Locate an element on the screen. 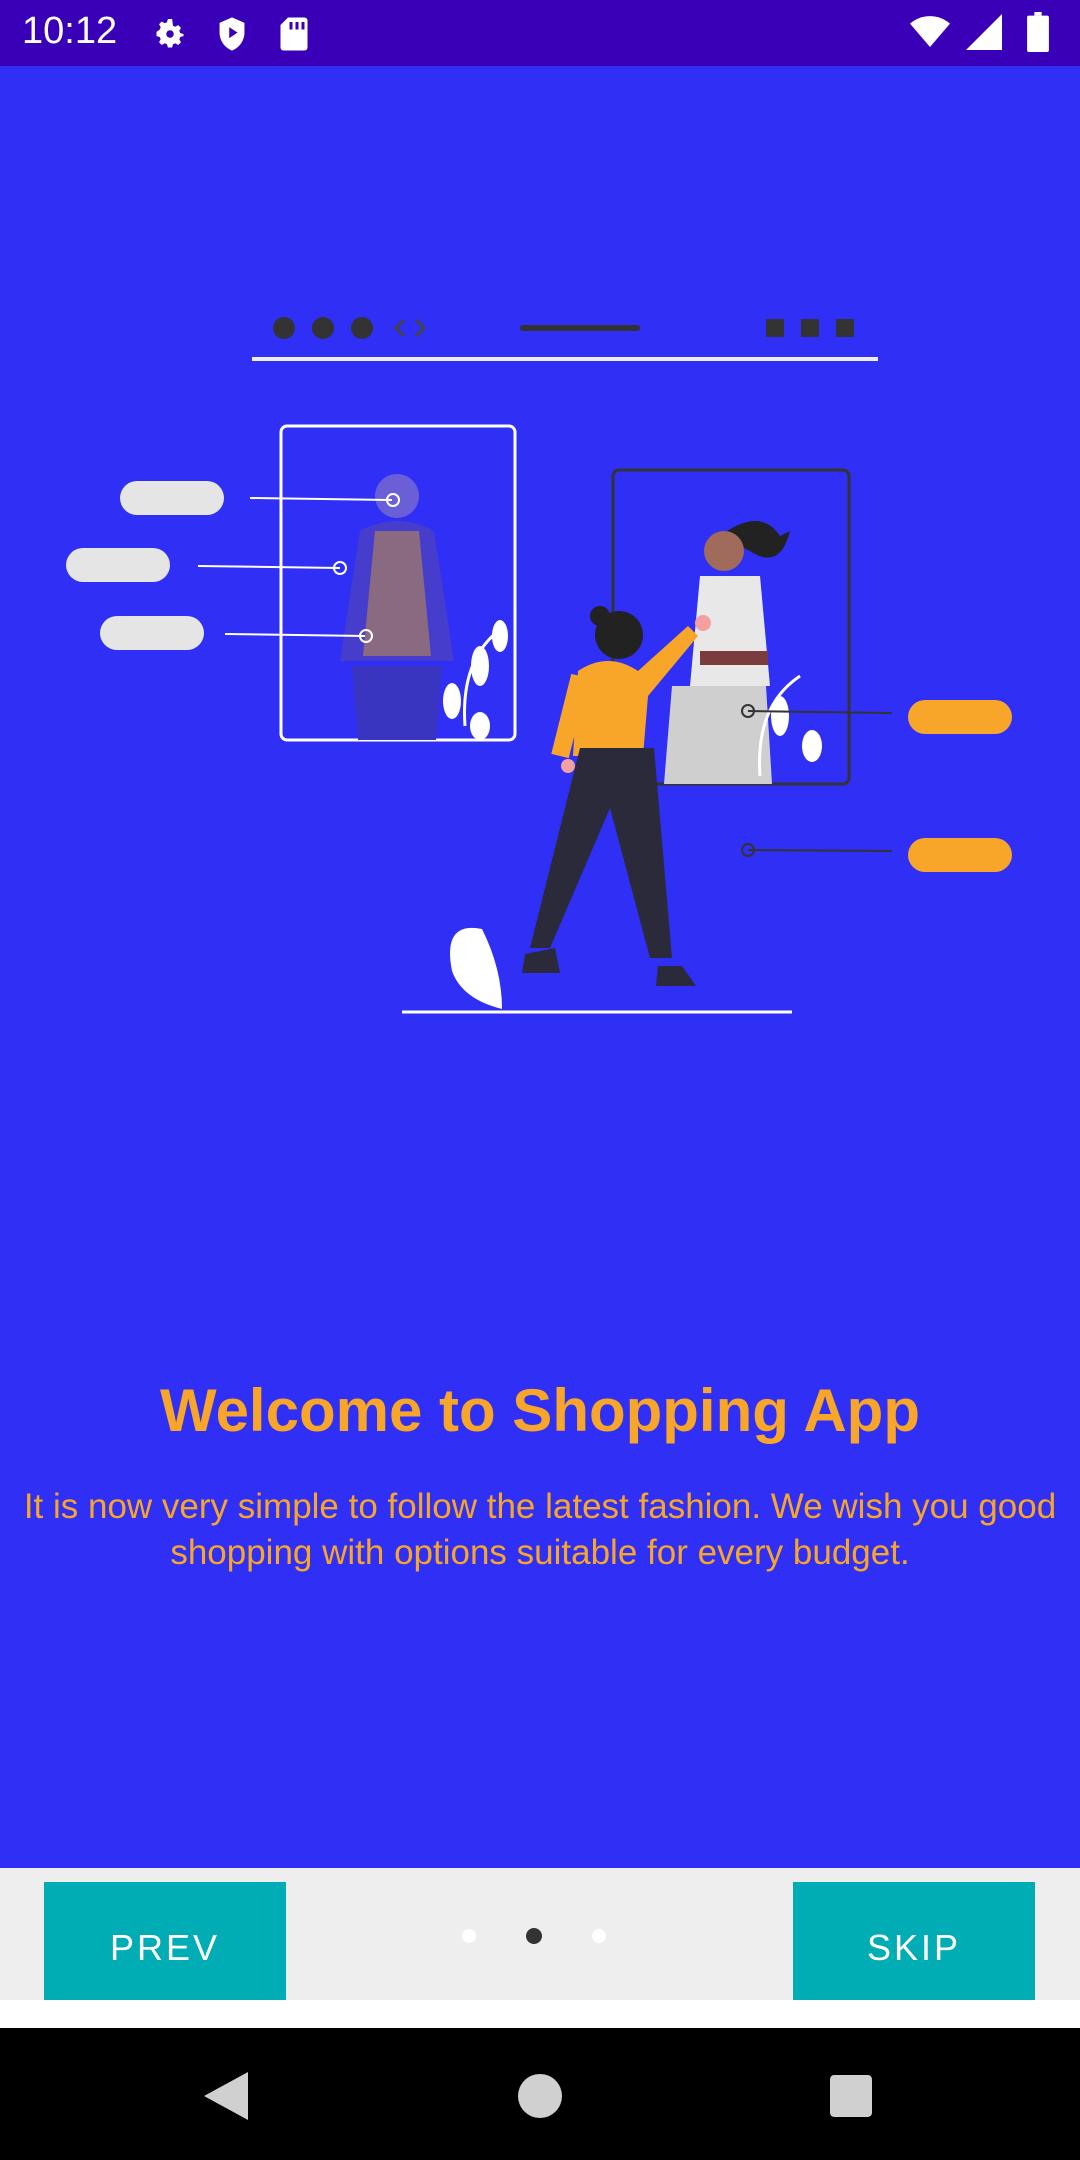 This screenshot has height=2160, width=1080. back-icon is located at coordinates (226, 2096).